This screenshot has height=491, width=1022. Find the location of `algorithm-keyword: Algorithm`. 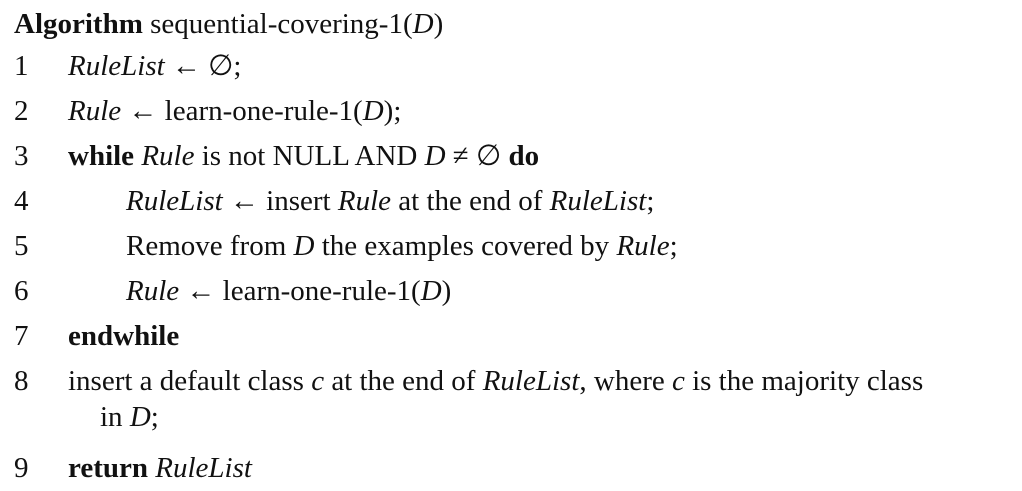

algorithm-keyword: Algorithm is located at coordinates (78, 24).